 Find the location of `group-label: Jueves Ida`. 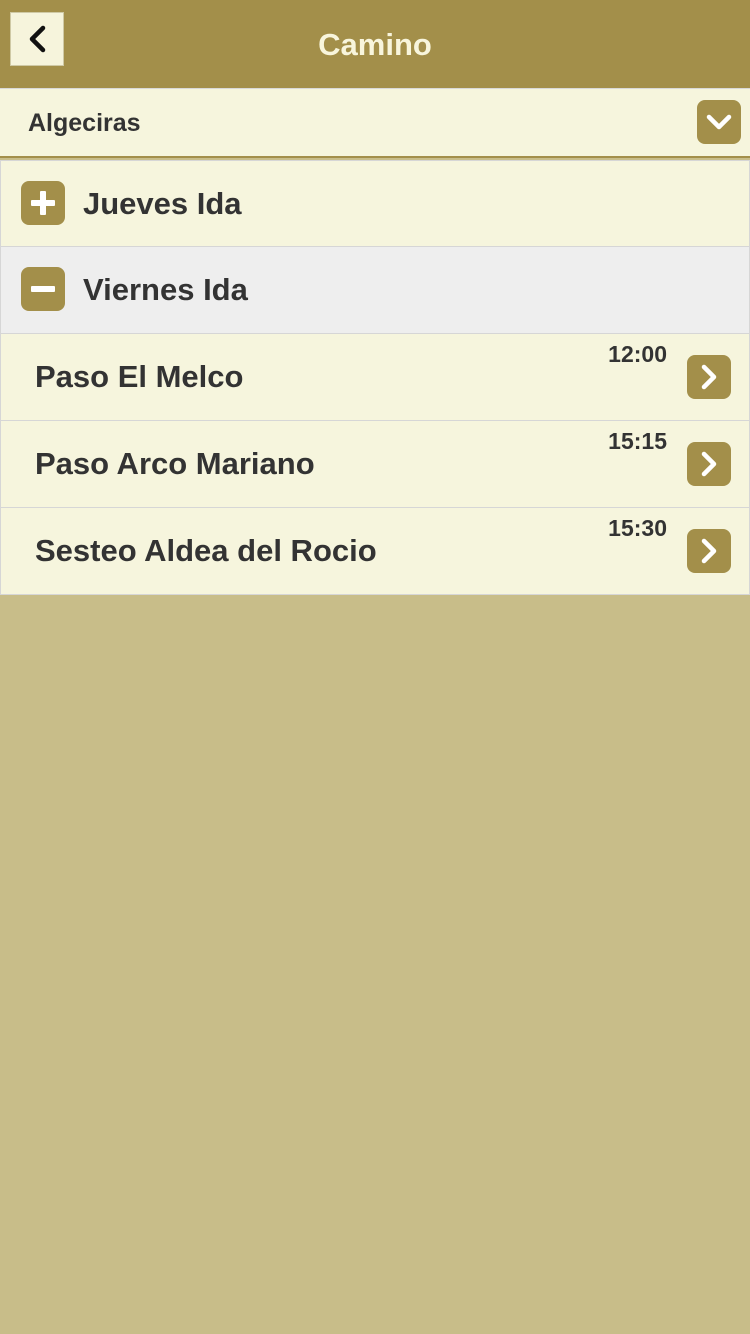

group-label: Jueves Ida is located at coordinates (162, 203).